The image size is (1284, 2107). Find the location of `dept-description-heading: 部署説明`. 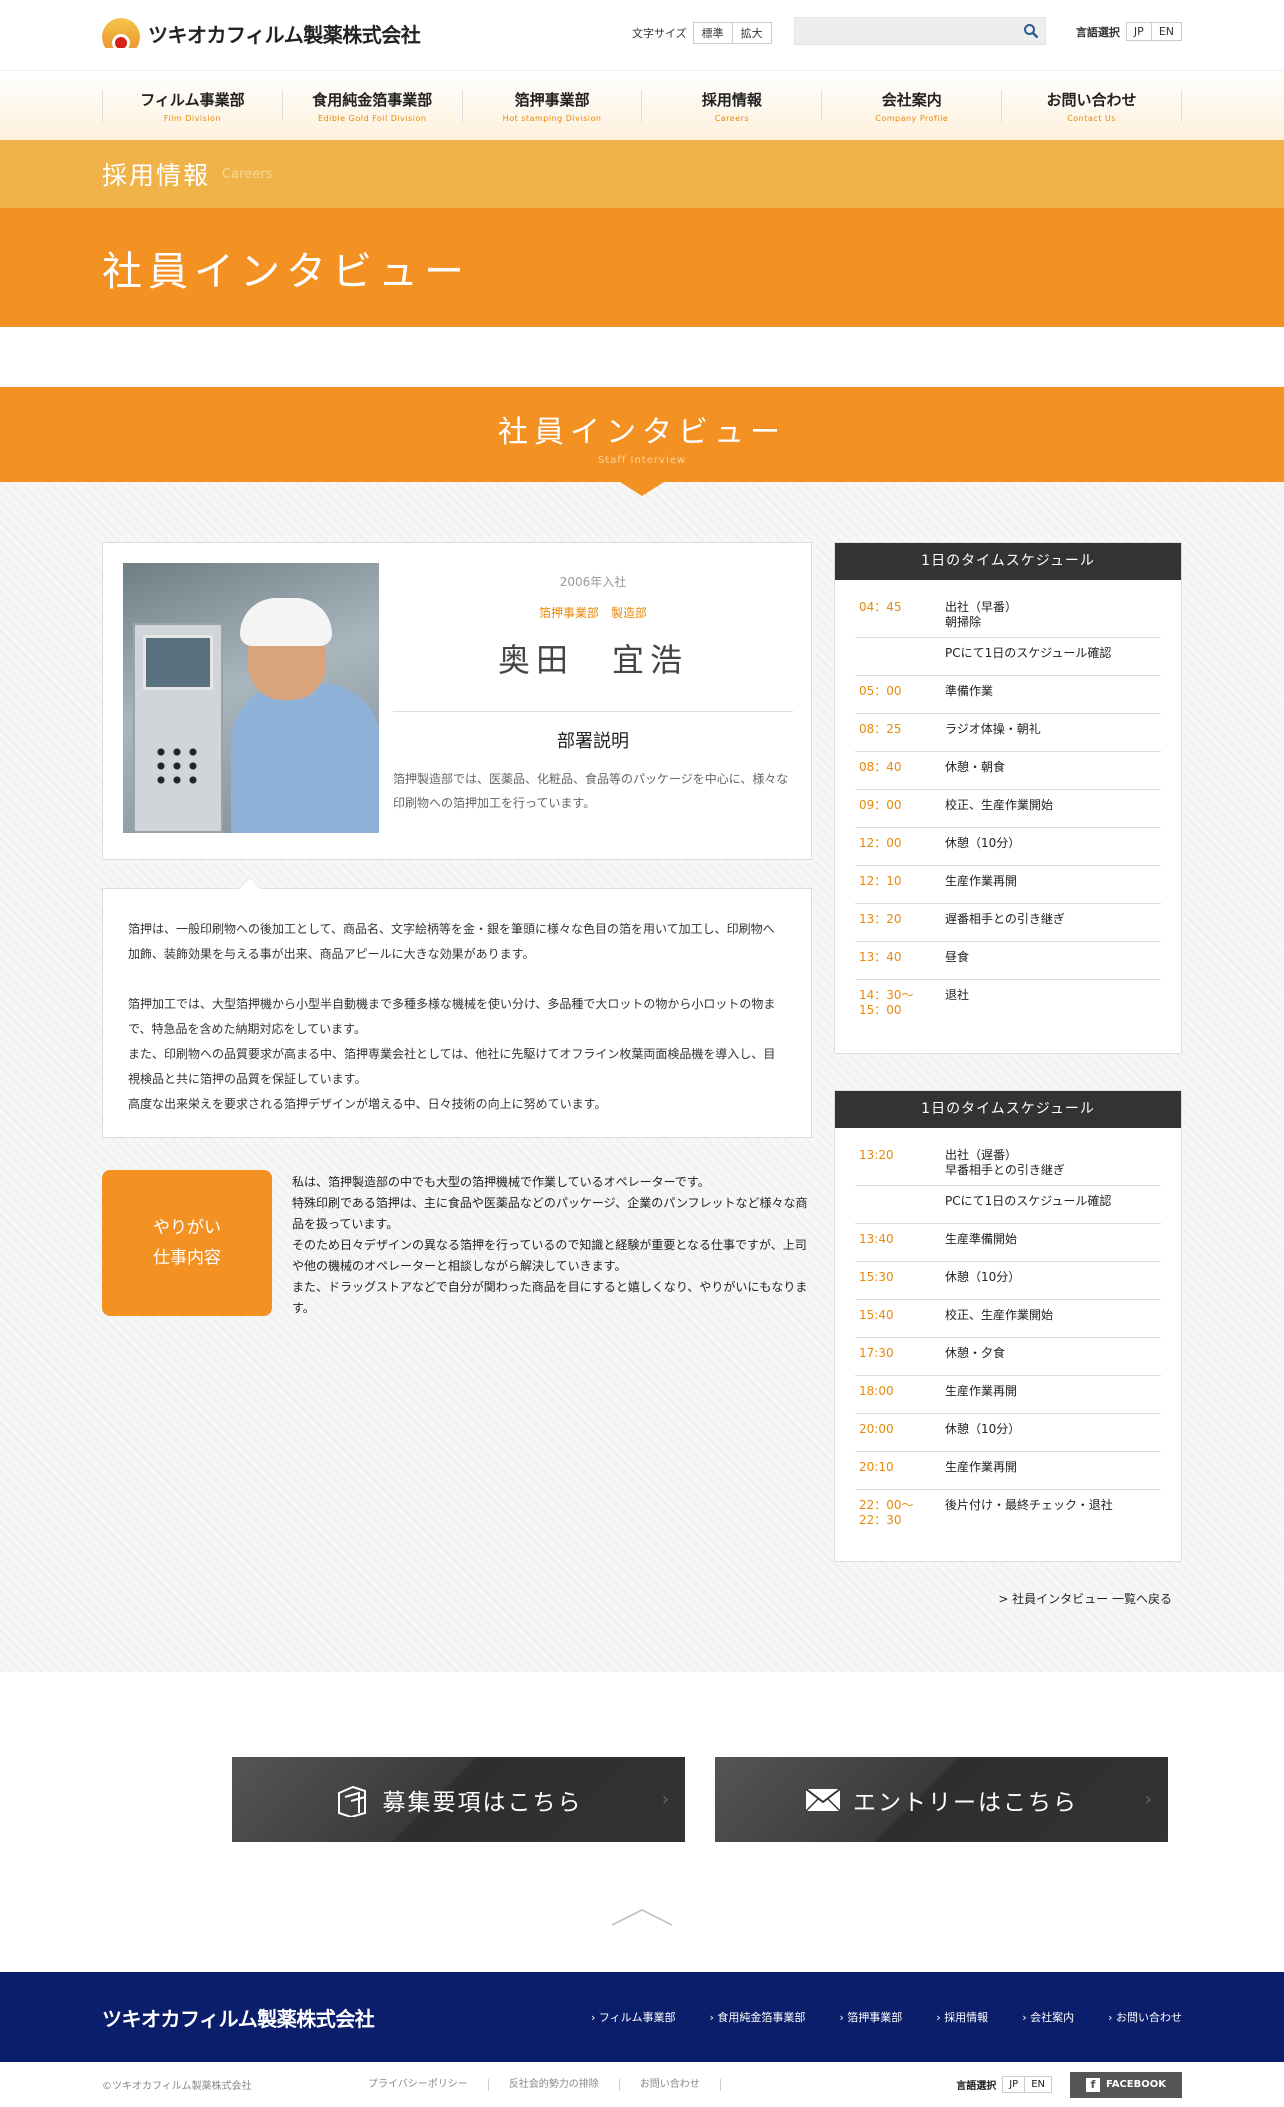

dept-description-heading: 部署説明 is located at coordinates (593, 732).